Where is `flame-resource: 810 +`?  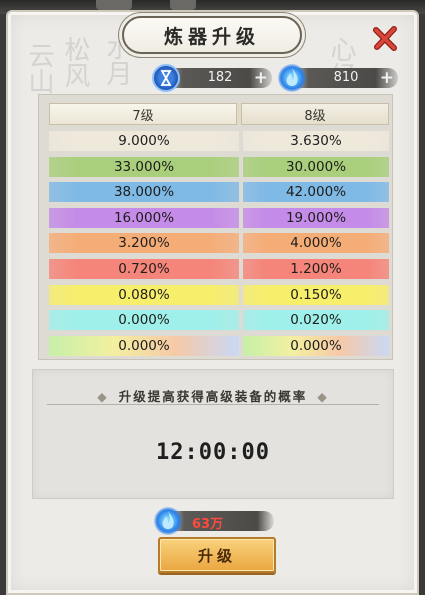
flame-resource: 810 + is located at coordinates (338, 78).